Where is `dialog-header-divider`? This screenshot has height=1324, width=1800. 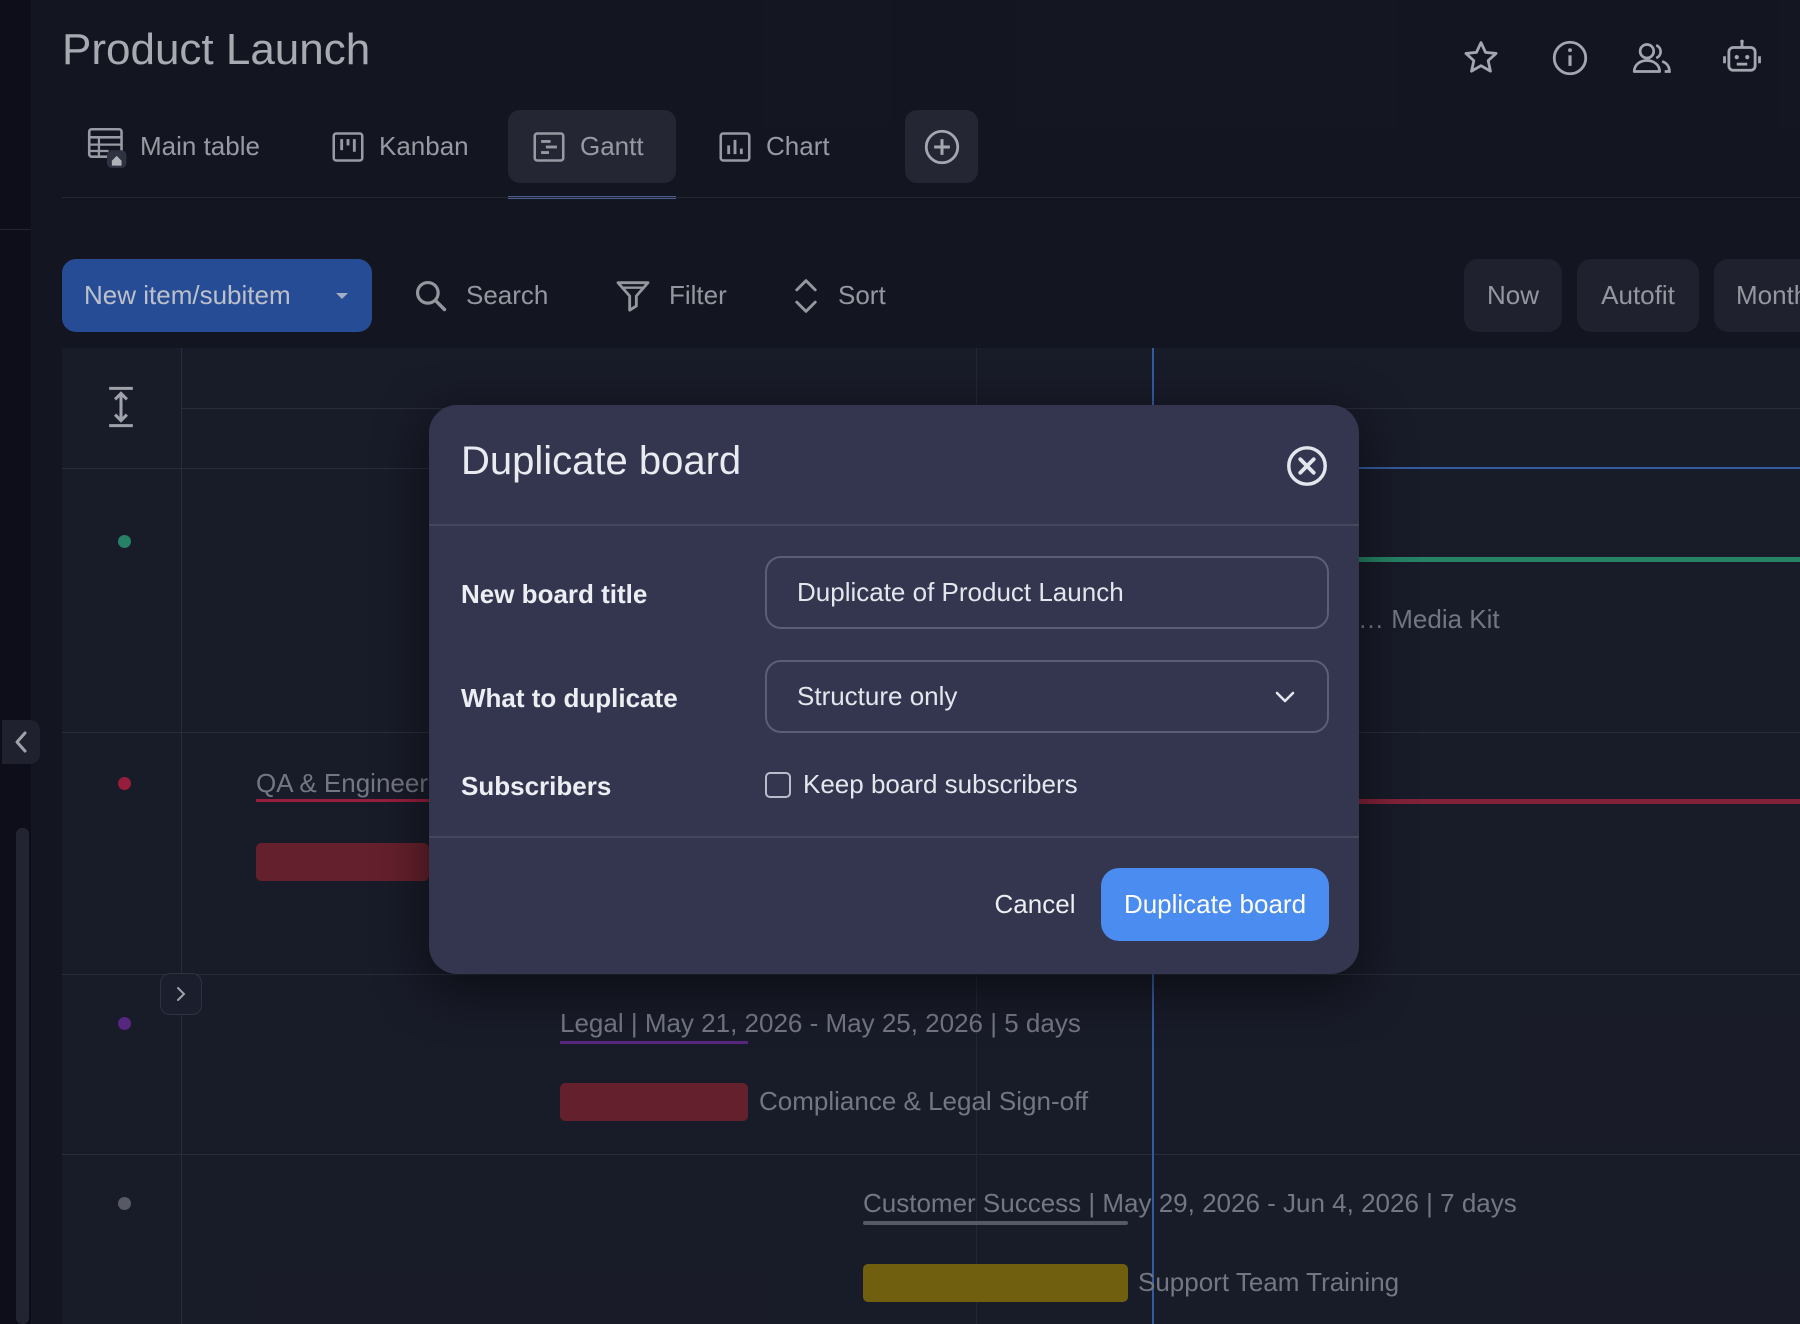 dialog-header-divider is located at coordinates (894, 525).